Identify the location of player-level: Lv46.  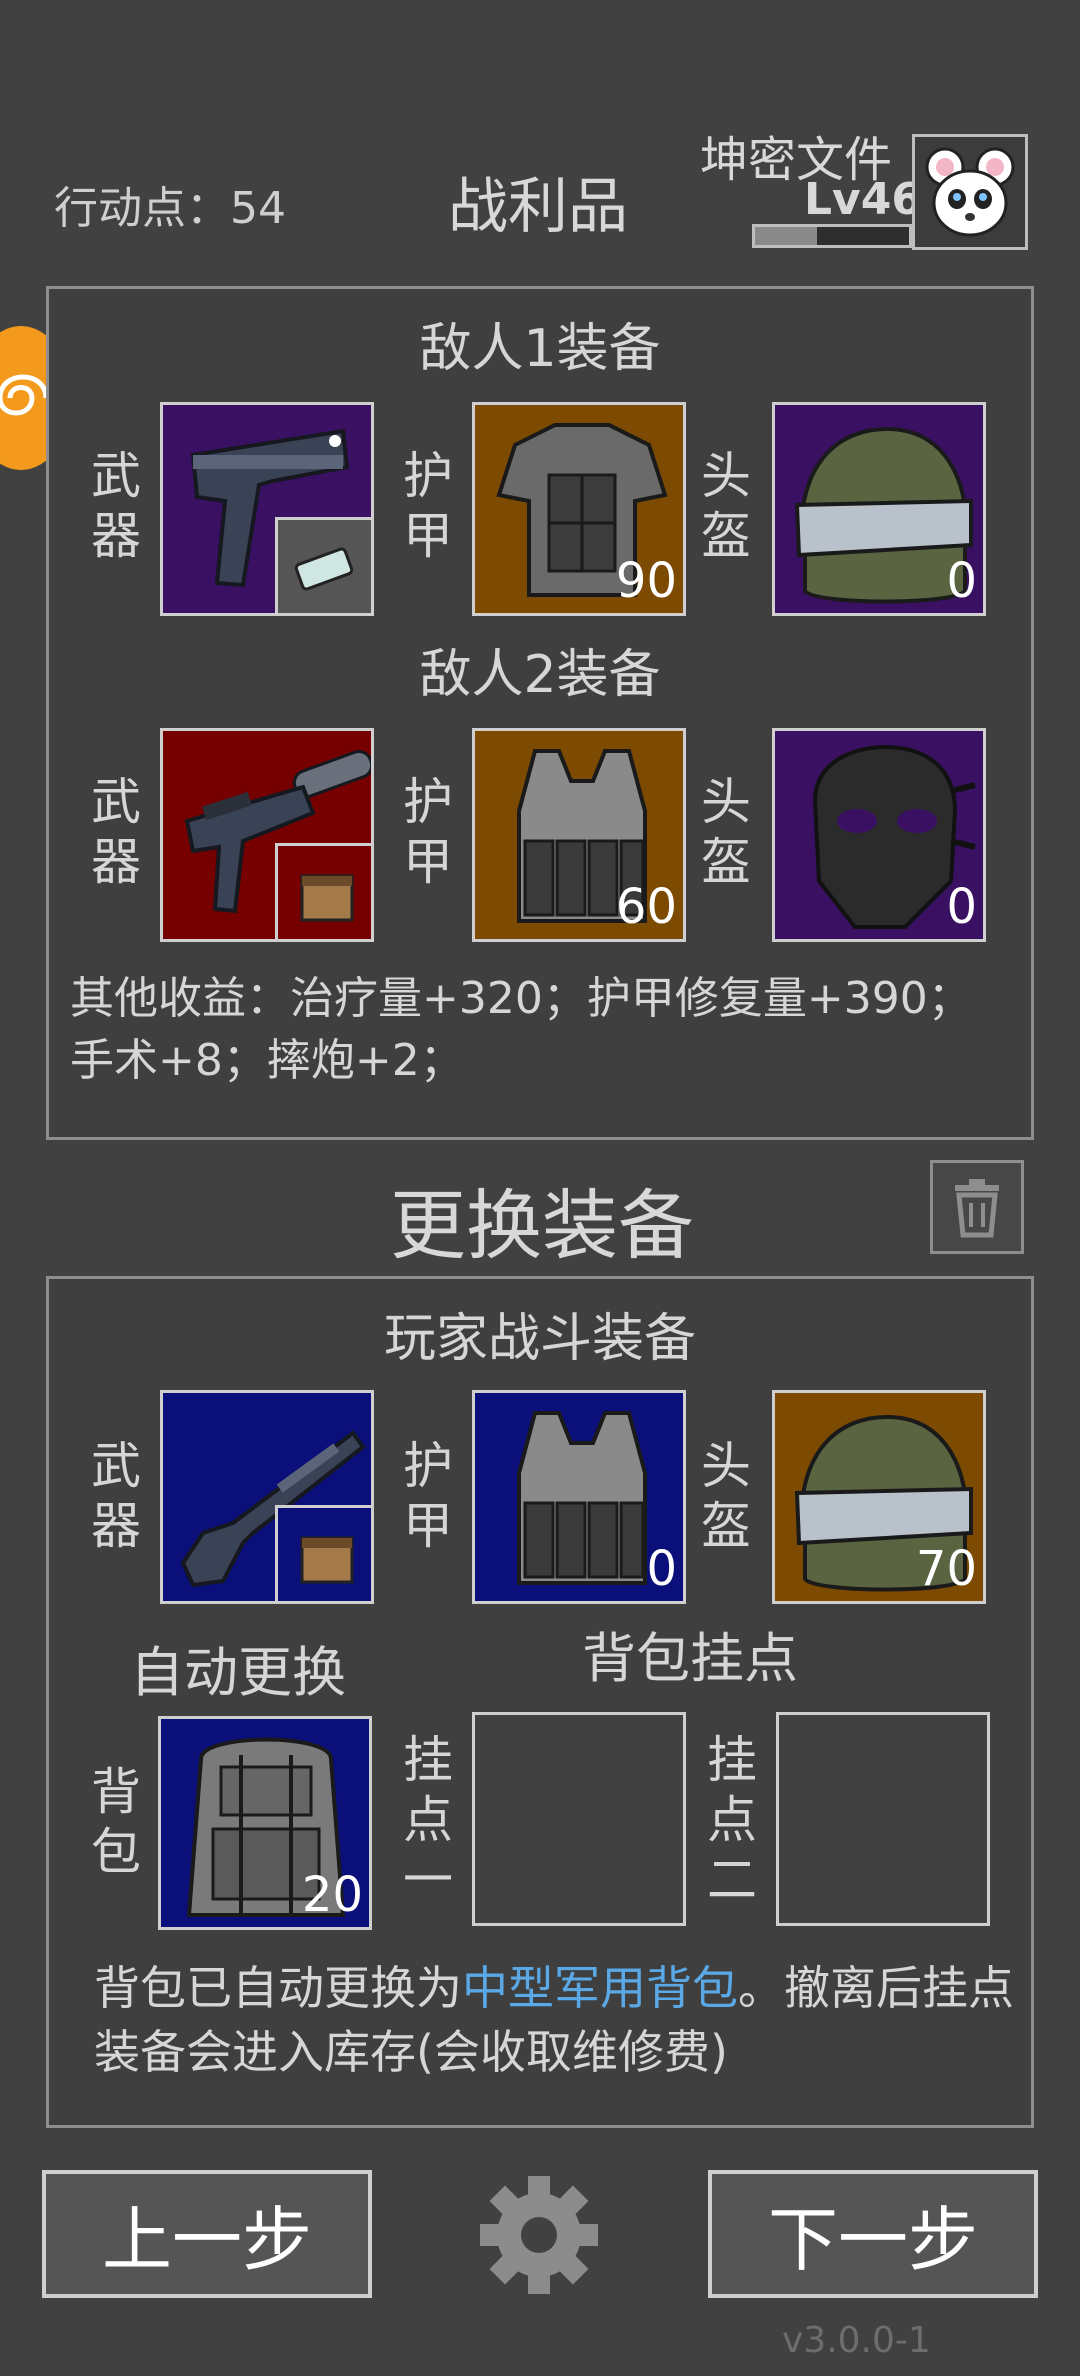
(863, 199).